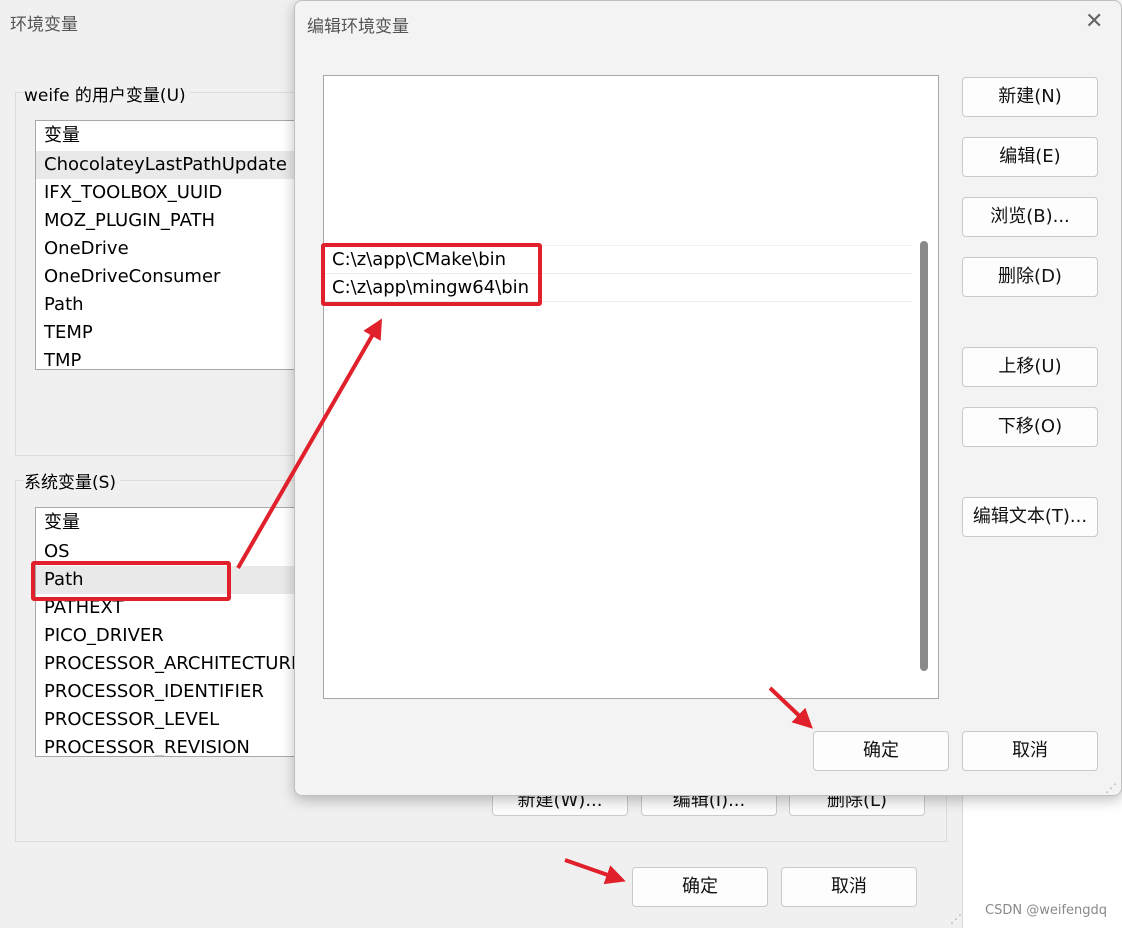 The height and width of the screenshot is (928, 1122). I want to click on arrow-path-to-list, so click(309, 443).